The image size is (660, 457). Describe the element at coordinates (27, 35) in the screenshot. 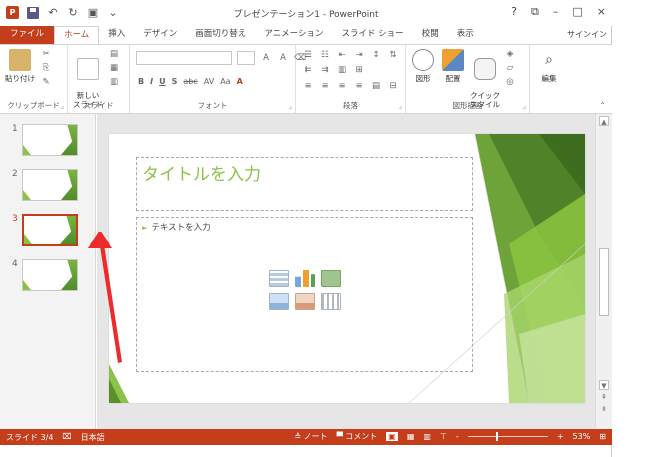

I see `tab-file: ファイル` at that location.